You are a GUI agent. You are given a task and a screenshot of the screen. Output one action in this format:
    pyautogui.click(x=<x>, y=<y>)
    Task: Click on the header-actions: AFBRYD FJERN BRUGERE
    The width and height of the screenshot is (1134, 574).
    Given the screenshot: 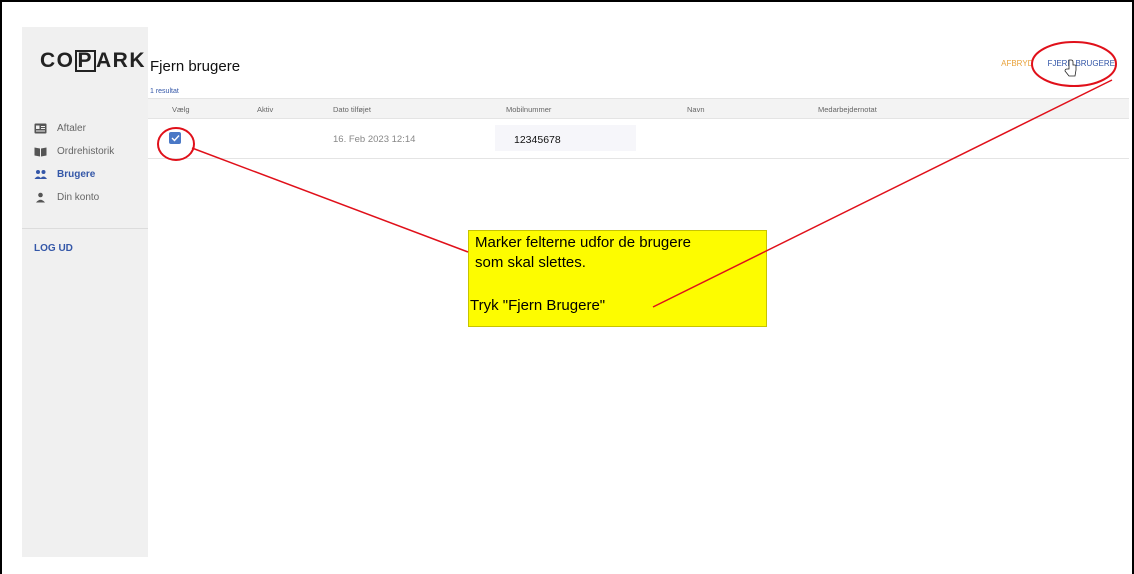 What is the action you would take?
    pyautogui.click(x=1058, y=63)
    